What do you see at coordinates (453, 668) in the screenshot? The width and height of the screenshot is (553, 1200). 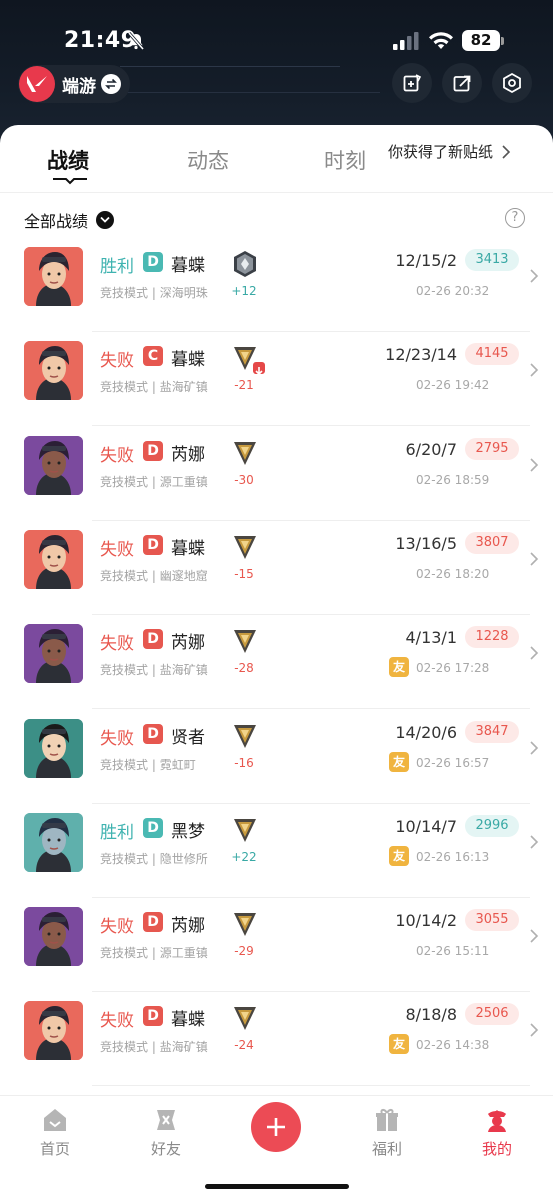 I see `match-time: 02-26 17:28` at bounding box center [453, 668].